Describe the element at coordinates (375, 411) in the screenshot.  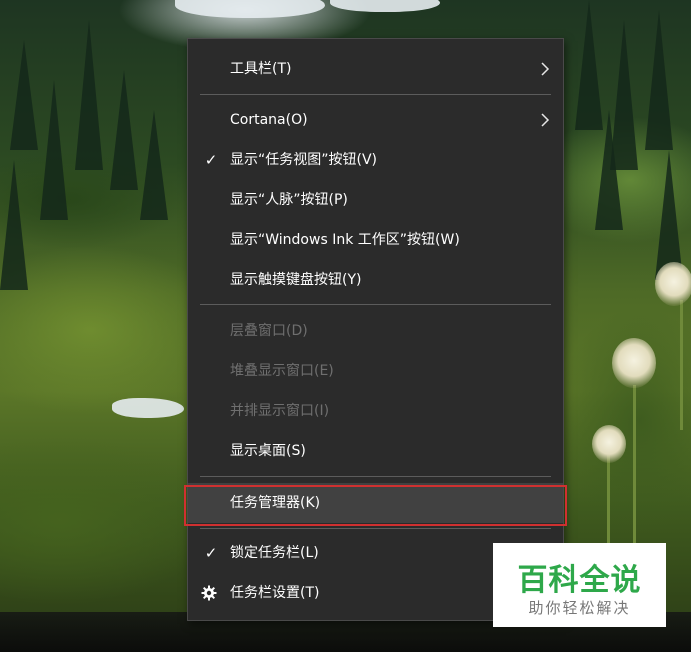
I see `menu-item-side-by-side-windows: 并排显示窗口(I)` at that location.